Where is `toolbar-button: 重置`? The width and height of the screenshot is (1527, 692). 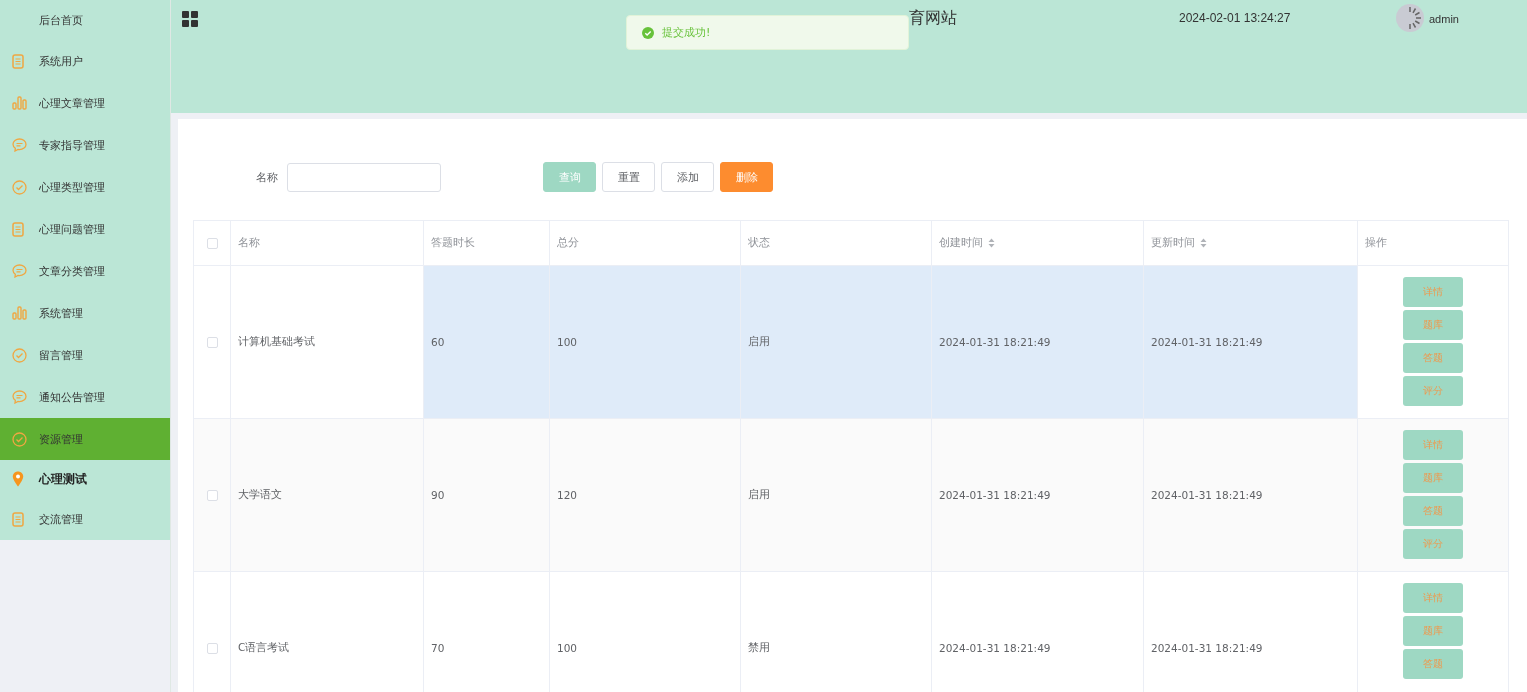
toolbar-button: 重置 is located at coordinates (628, 177).